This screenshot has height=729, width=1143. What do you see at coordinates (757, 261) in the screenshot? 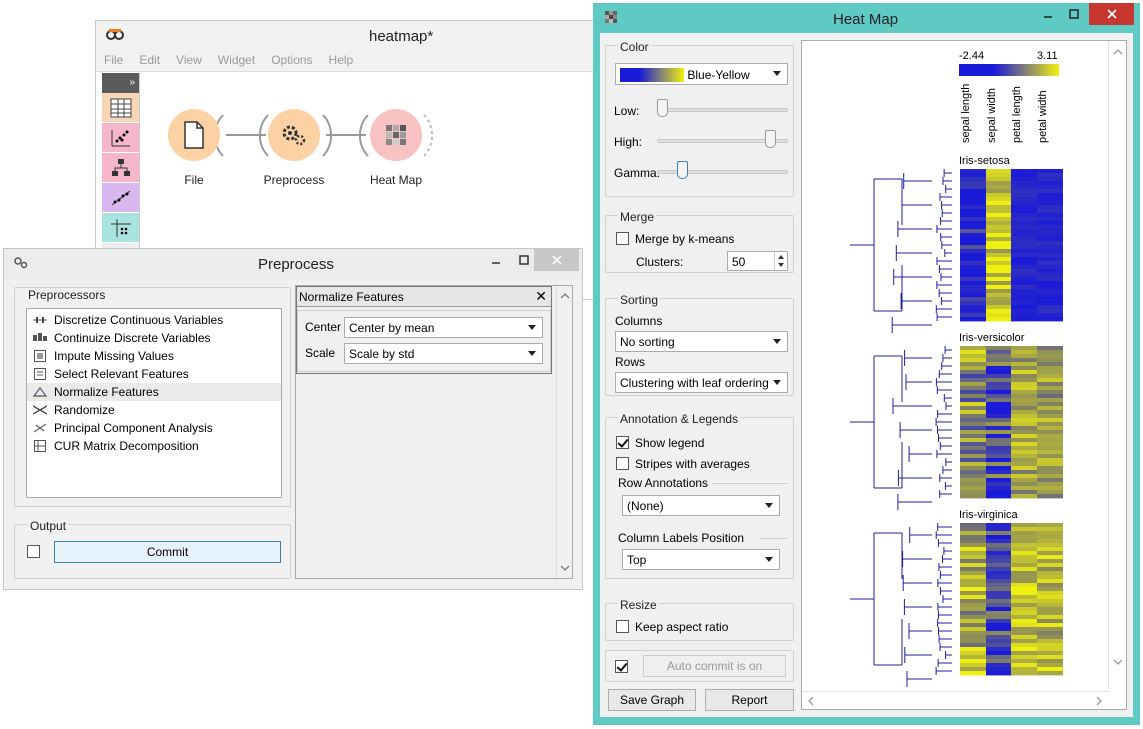
I see `clusters-spinbox: 50` at bounding box center [757, 261].